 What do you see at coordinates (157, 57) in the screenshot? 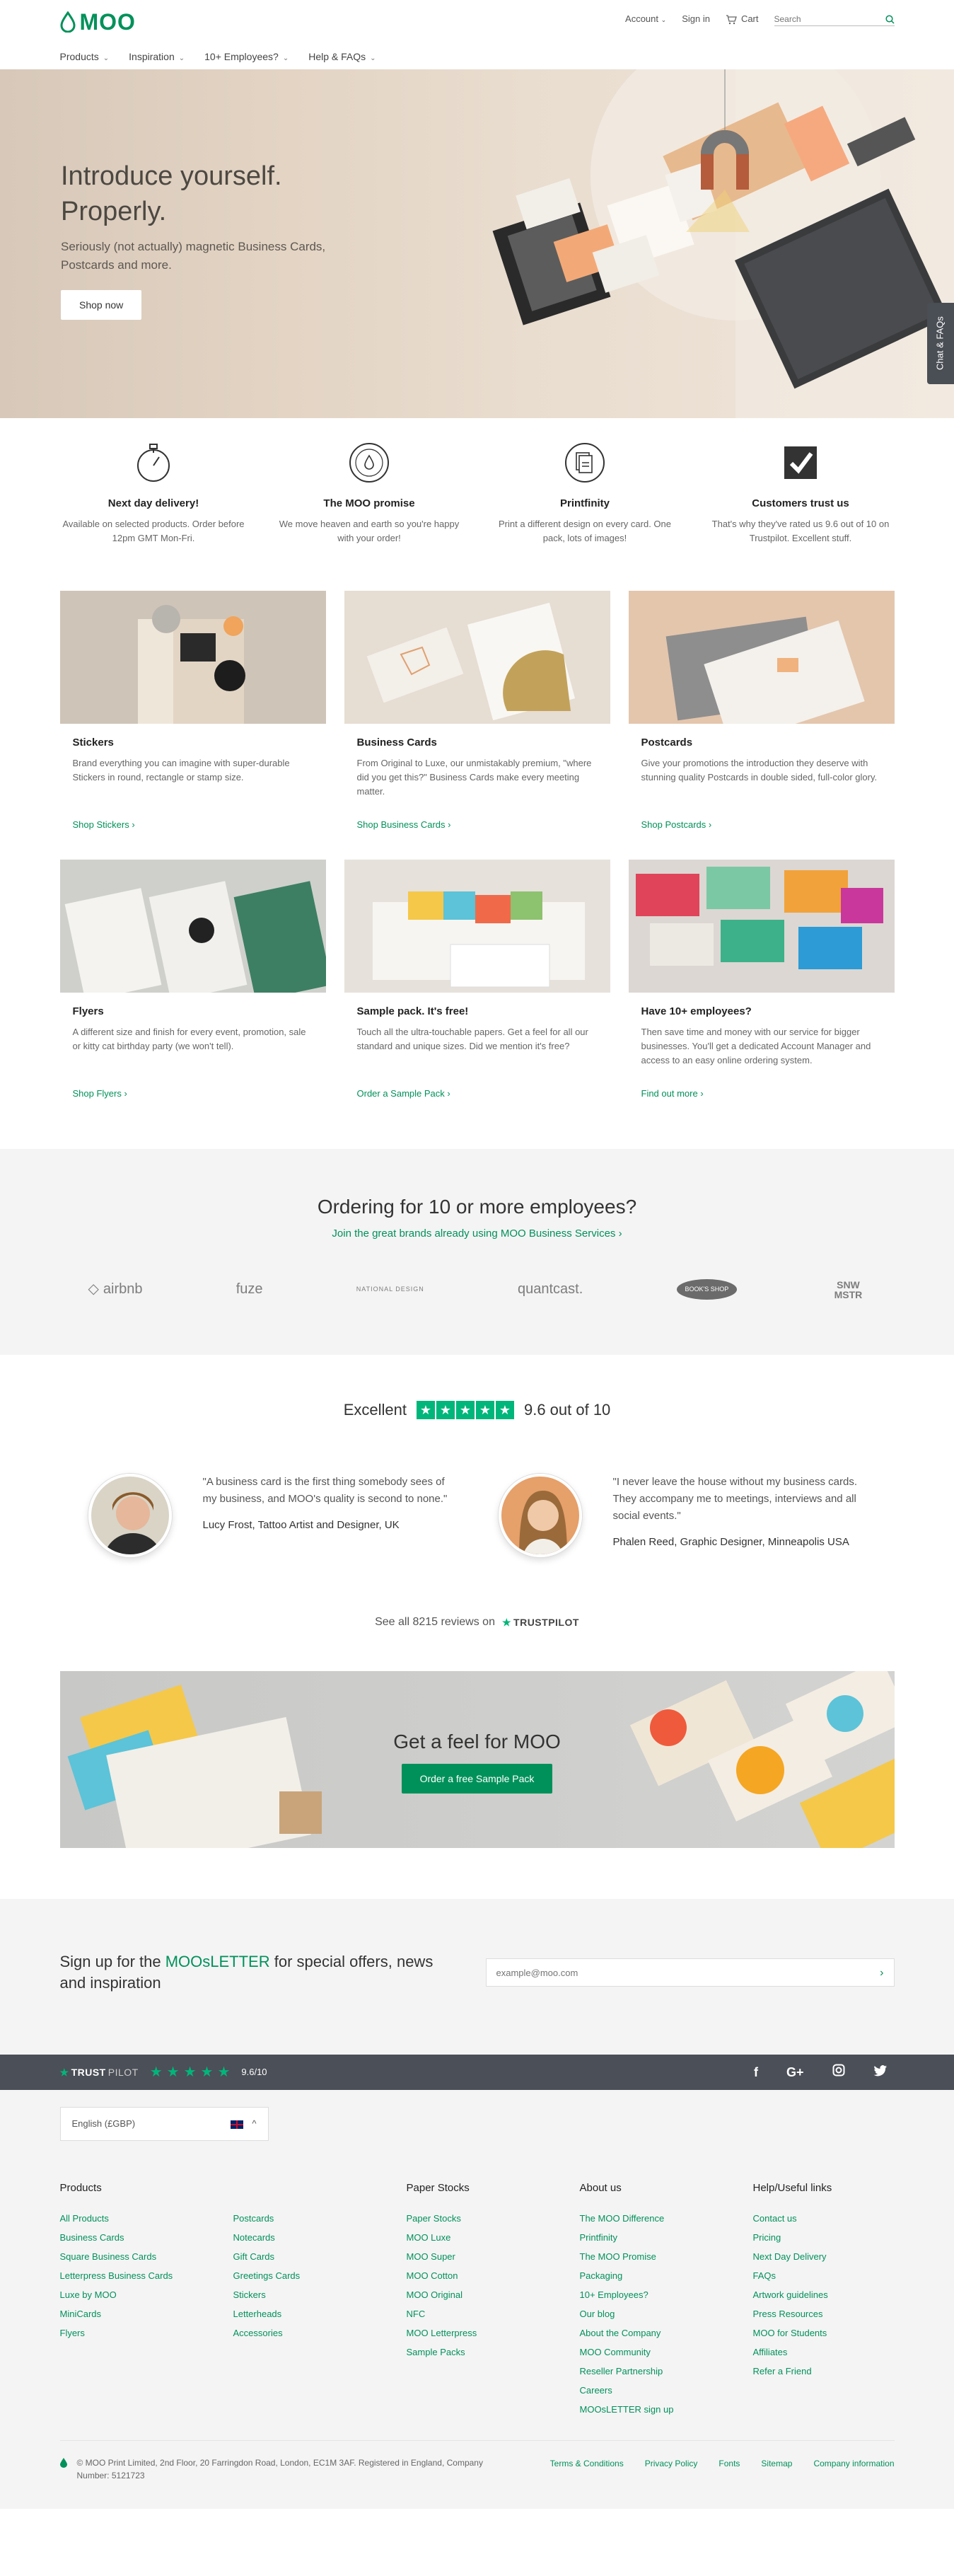
I see `nav-inspiration: Inspiration ⌄` at bounding box center [157, 57].